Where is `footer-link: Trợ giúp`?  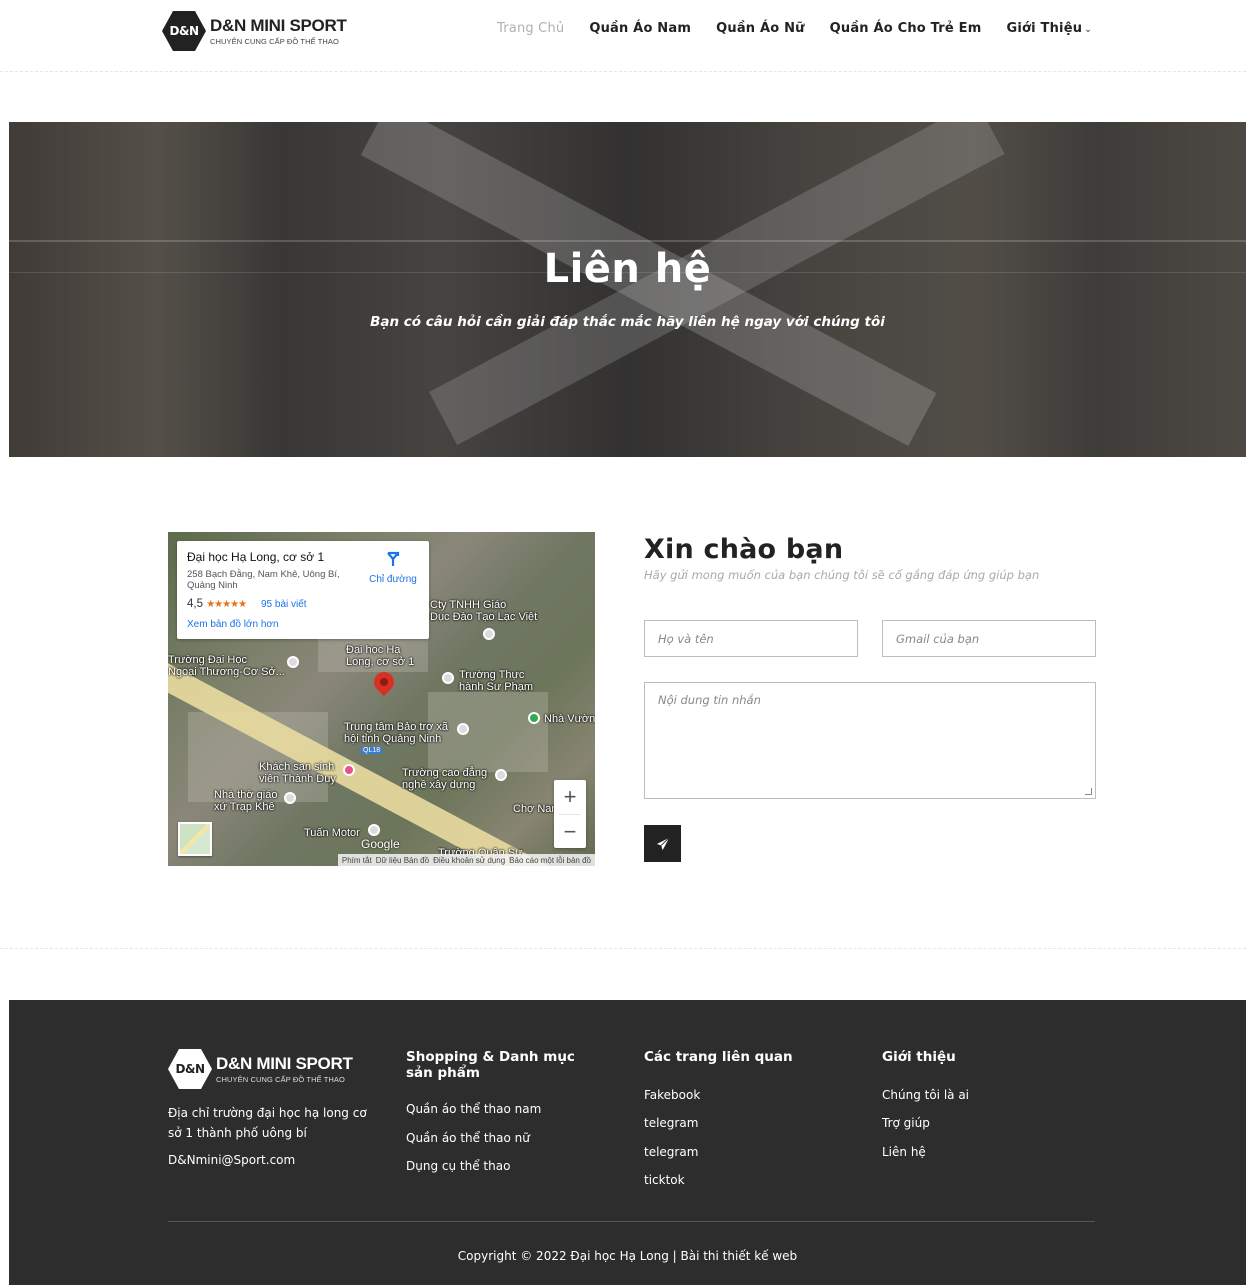 footer-link: Trợ giúp is located at coordinates (982, 1123).